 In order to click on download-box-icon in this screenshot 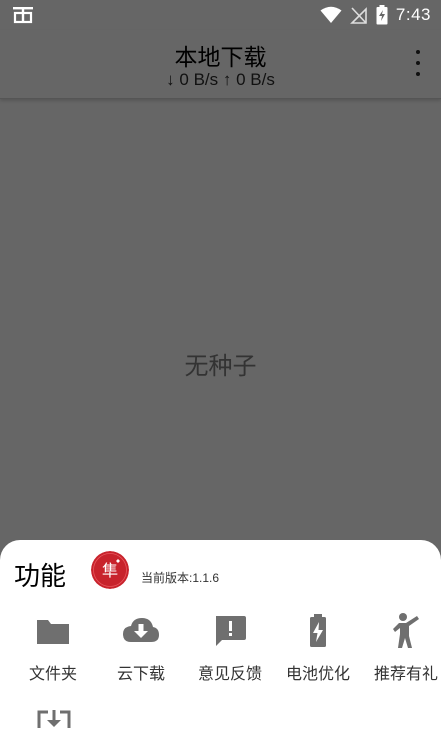, I will do `click(54, 718)`.